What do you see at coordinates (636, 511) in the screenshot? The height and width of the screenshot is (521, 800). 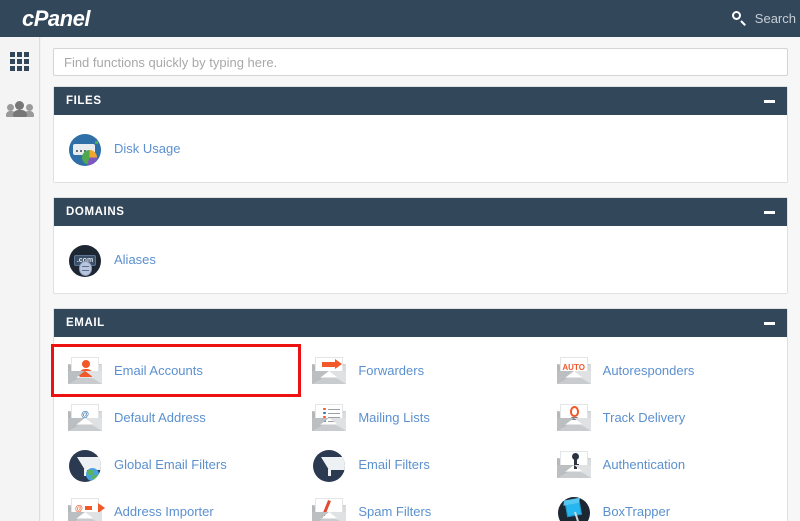 I see `tile-label: BoxTrapper` at bounding box center [636, 511].